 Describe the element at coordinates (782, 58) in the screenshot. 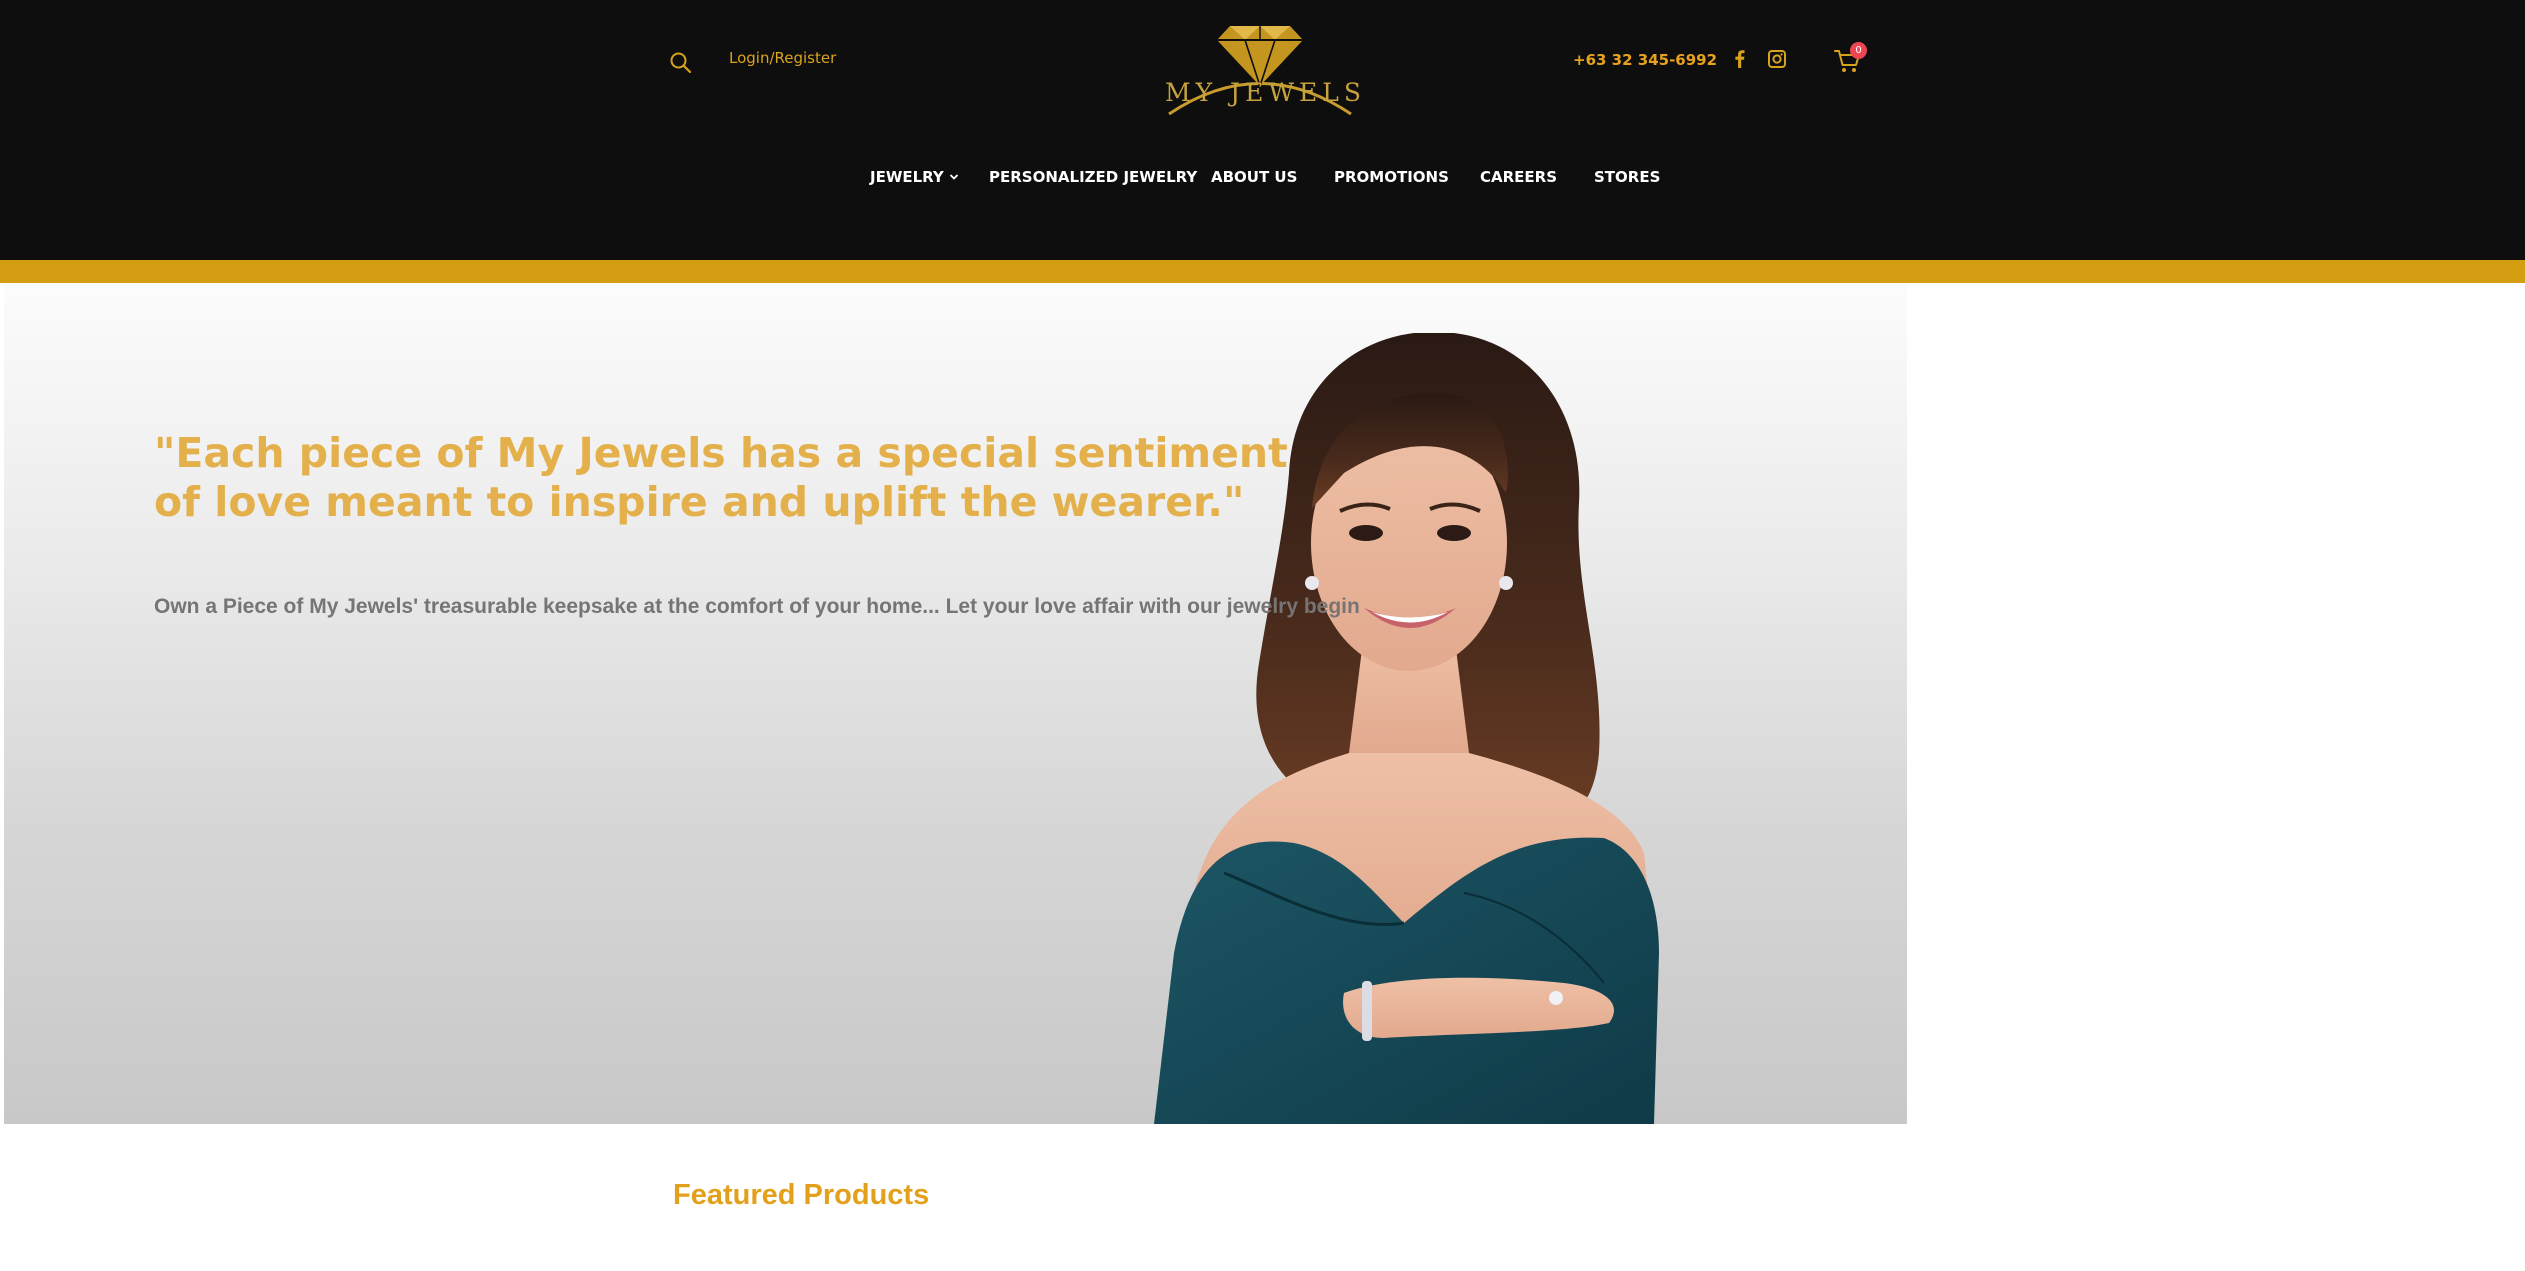

I see `login-register-link: Login/Register` at that location.